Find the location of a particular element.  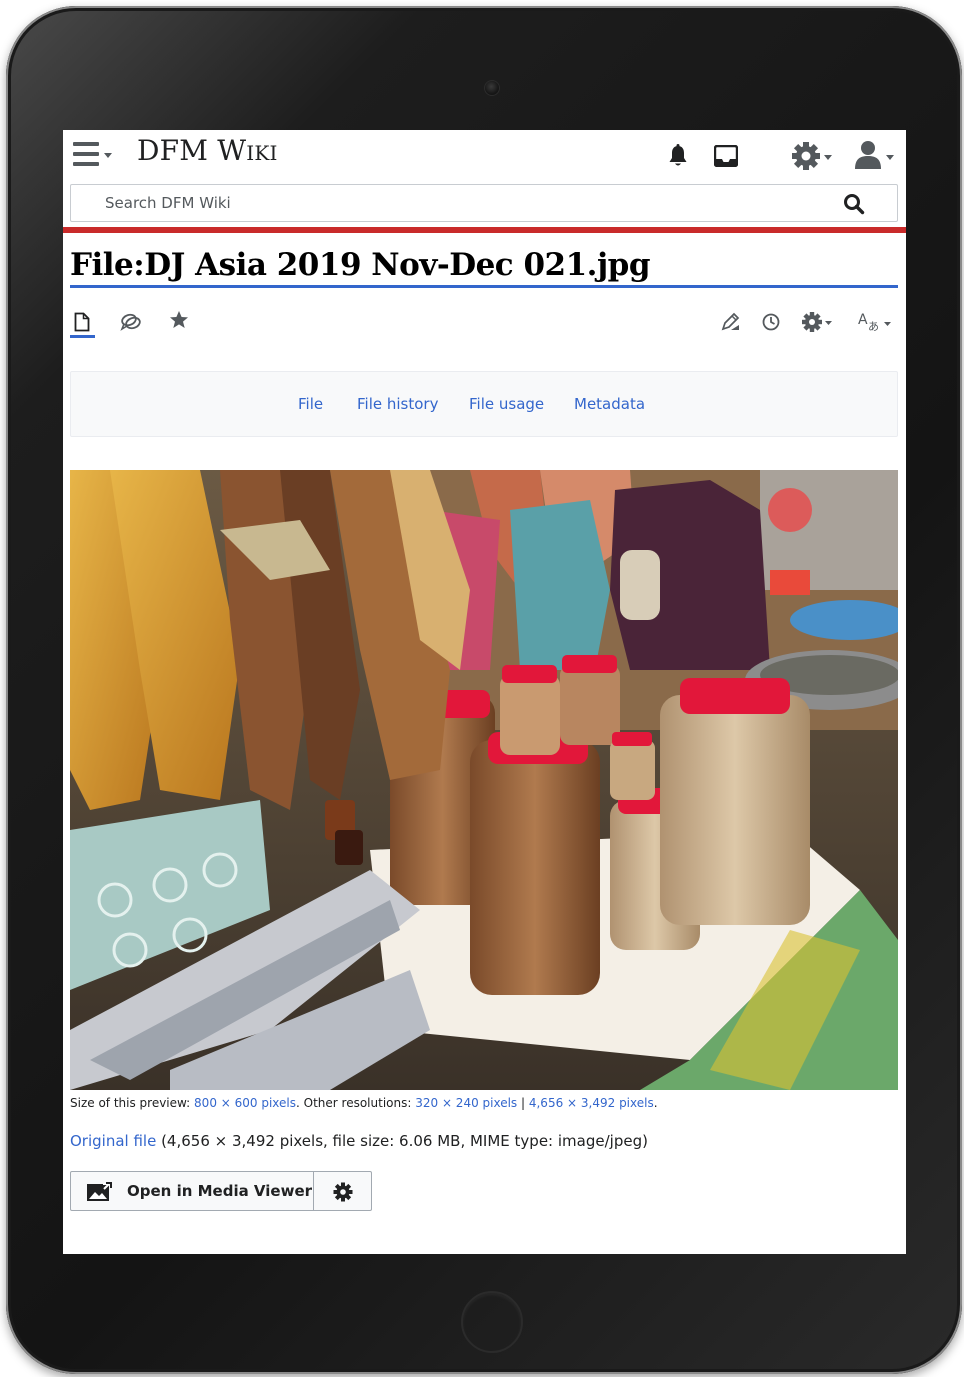

history-icon is located at coordinates (771, 324).